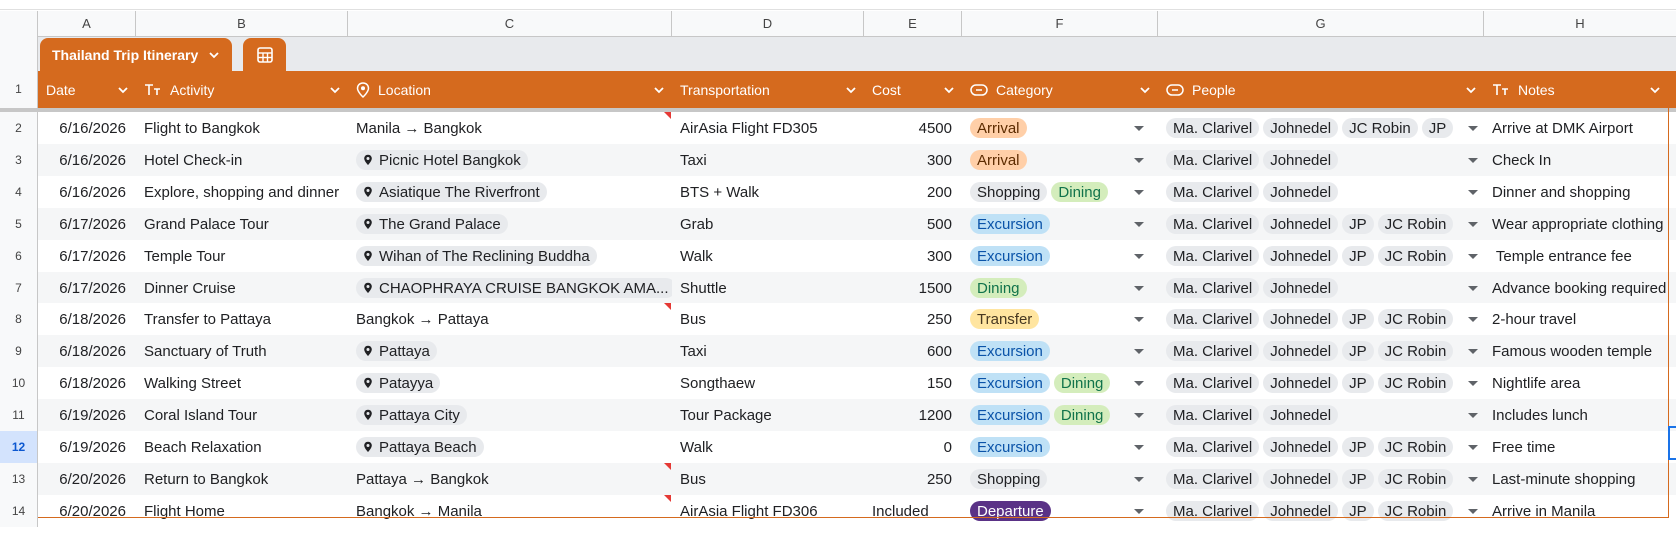  Describe the element at coordinates (19, 256) in the screenshot. I see `row-number: 6` at that location.